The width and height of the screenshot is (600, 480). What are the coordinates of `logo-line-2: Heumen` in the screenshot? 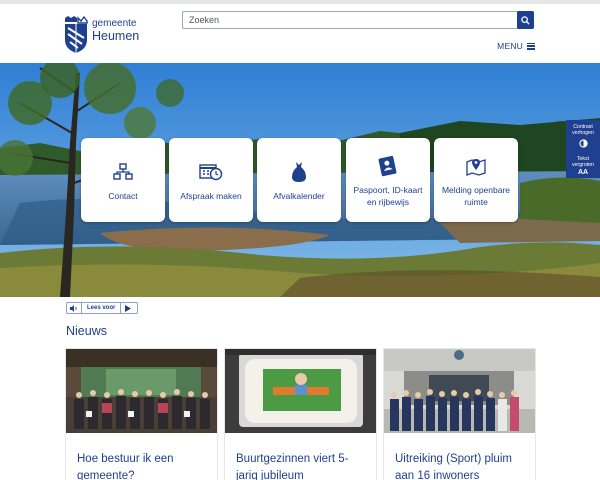 It's located at (116, 36).